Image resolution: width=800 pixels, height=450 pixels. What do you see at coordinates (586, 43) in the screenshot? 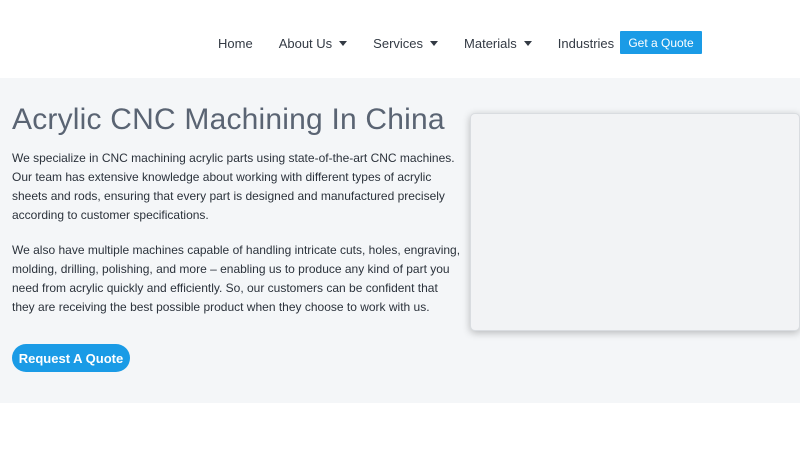
I see `nav-item-label: Industries` at bounding box center [586, 43].